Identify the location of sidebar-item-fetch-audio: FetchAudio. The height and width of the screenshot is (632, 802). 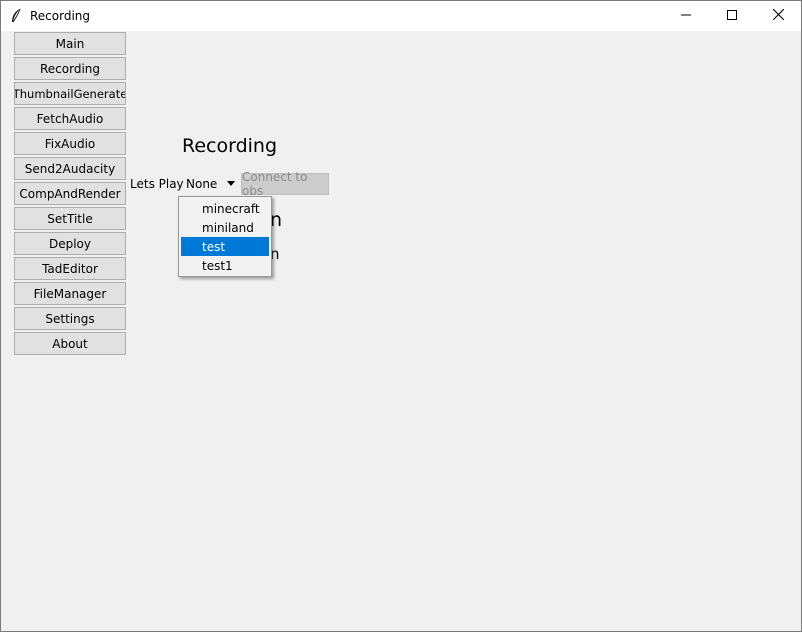
(70, 118).